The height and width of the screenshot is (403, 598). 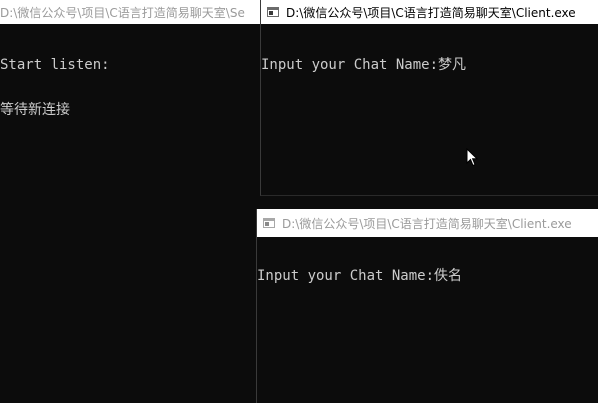 I want to click on chat-name-input-value: 梦凡, so click(x=452, y=65).